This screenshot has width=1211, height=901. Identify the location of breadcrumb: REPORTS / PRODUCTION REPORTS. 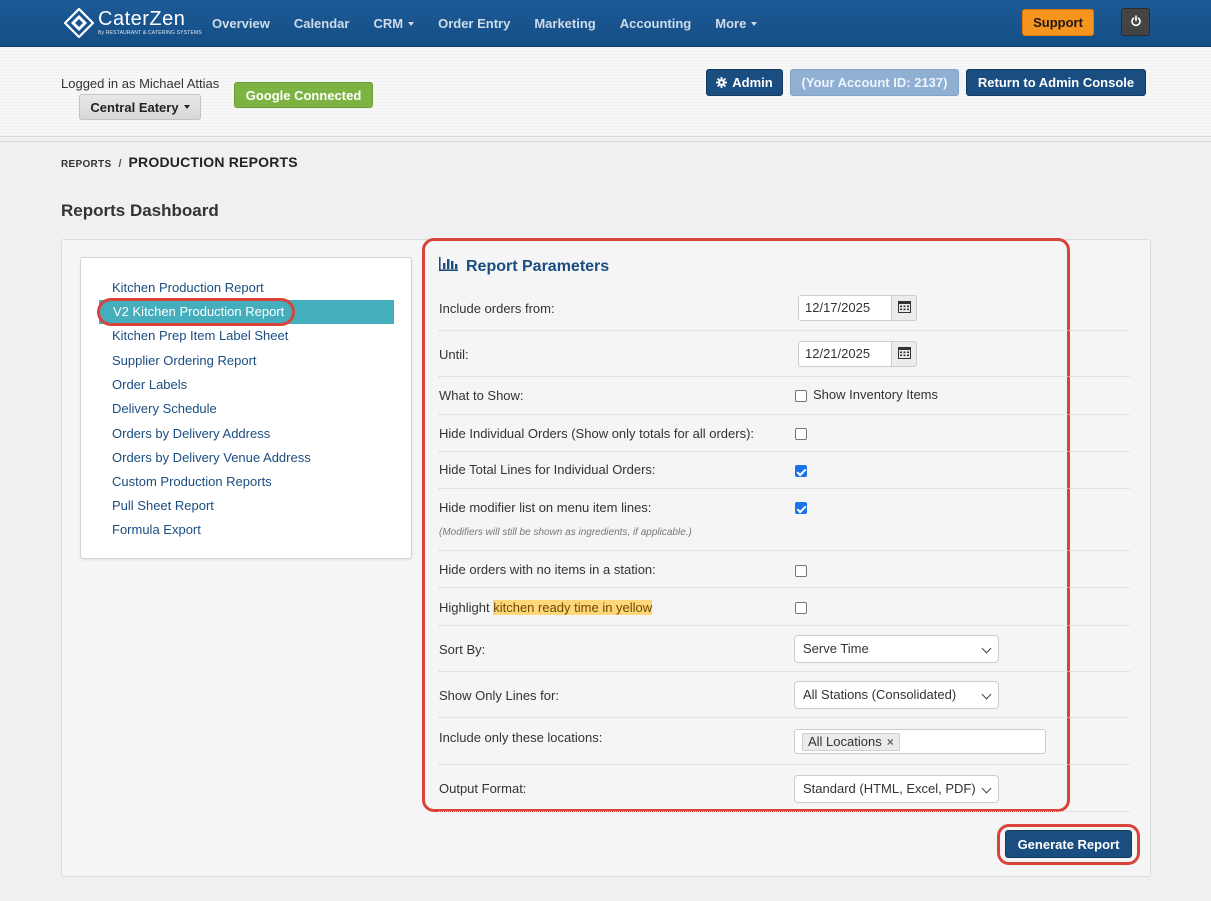
(179, 162).